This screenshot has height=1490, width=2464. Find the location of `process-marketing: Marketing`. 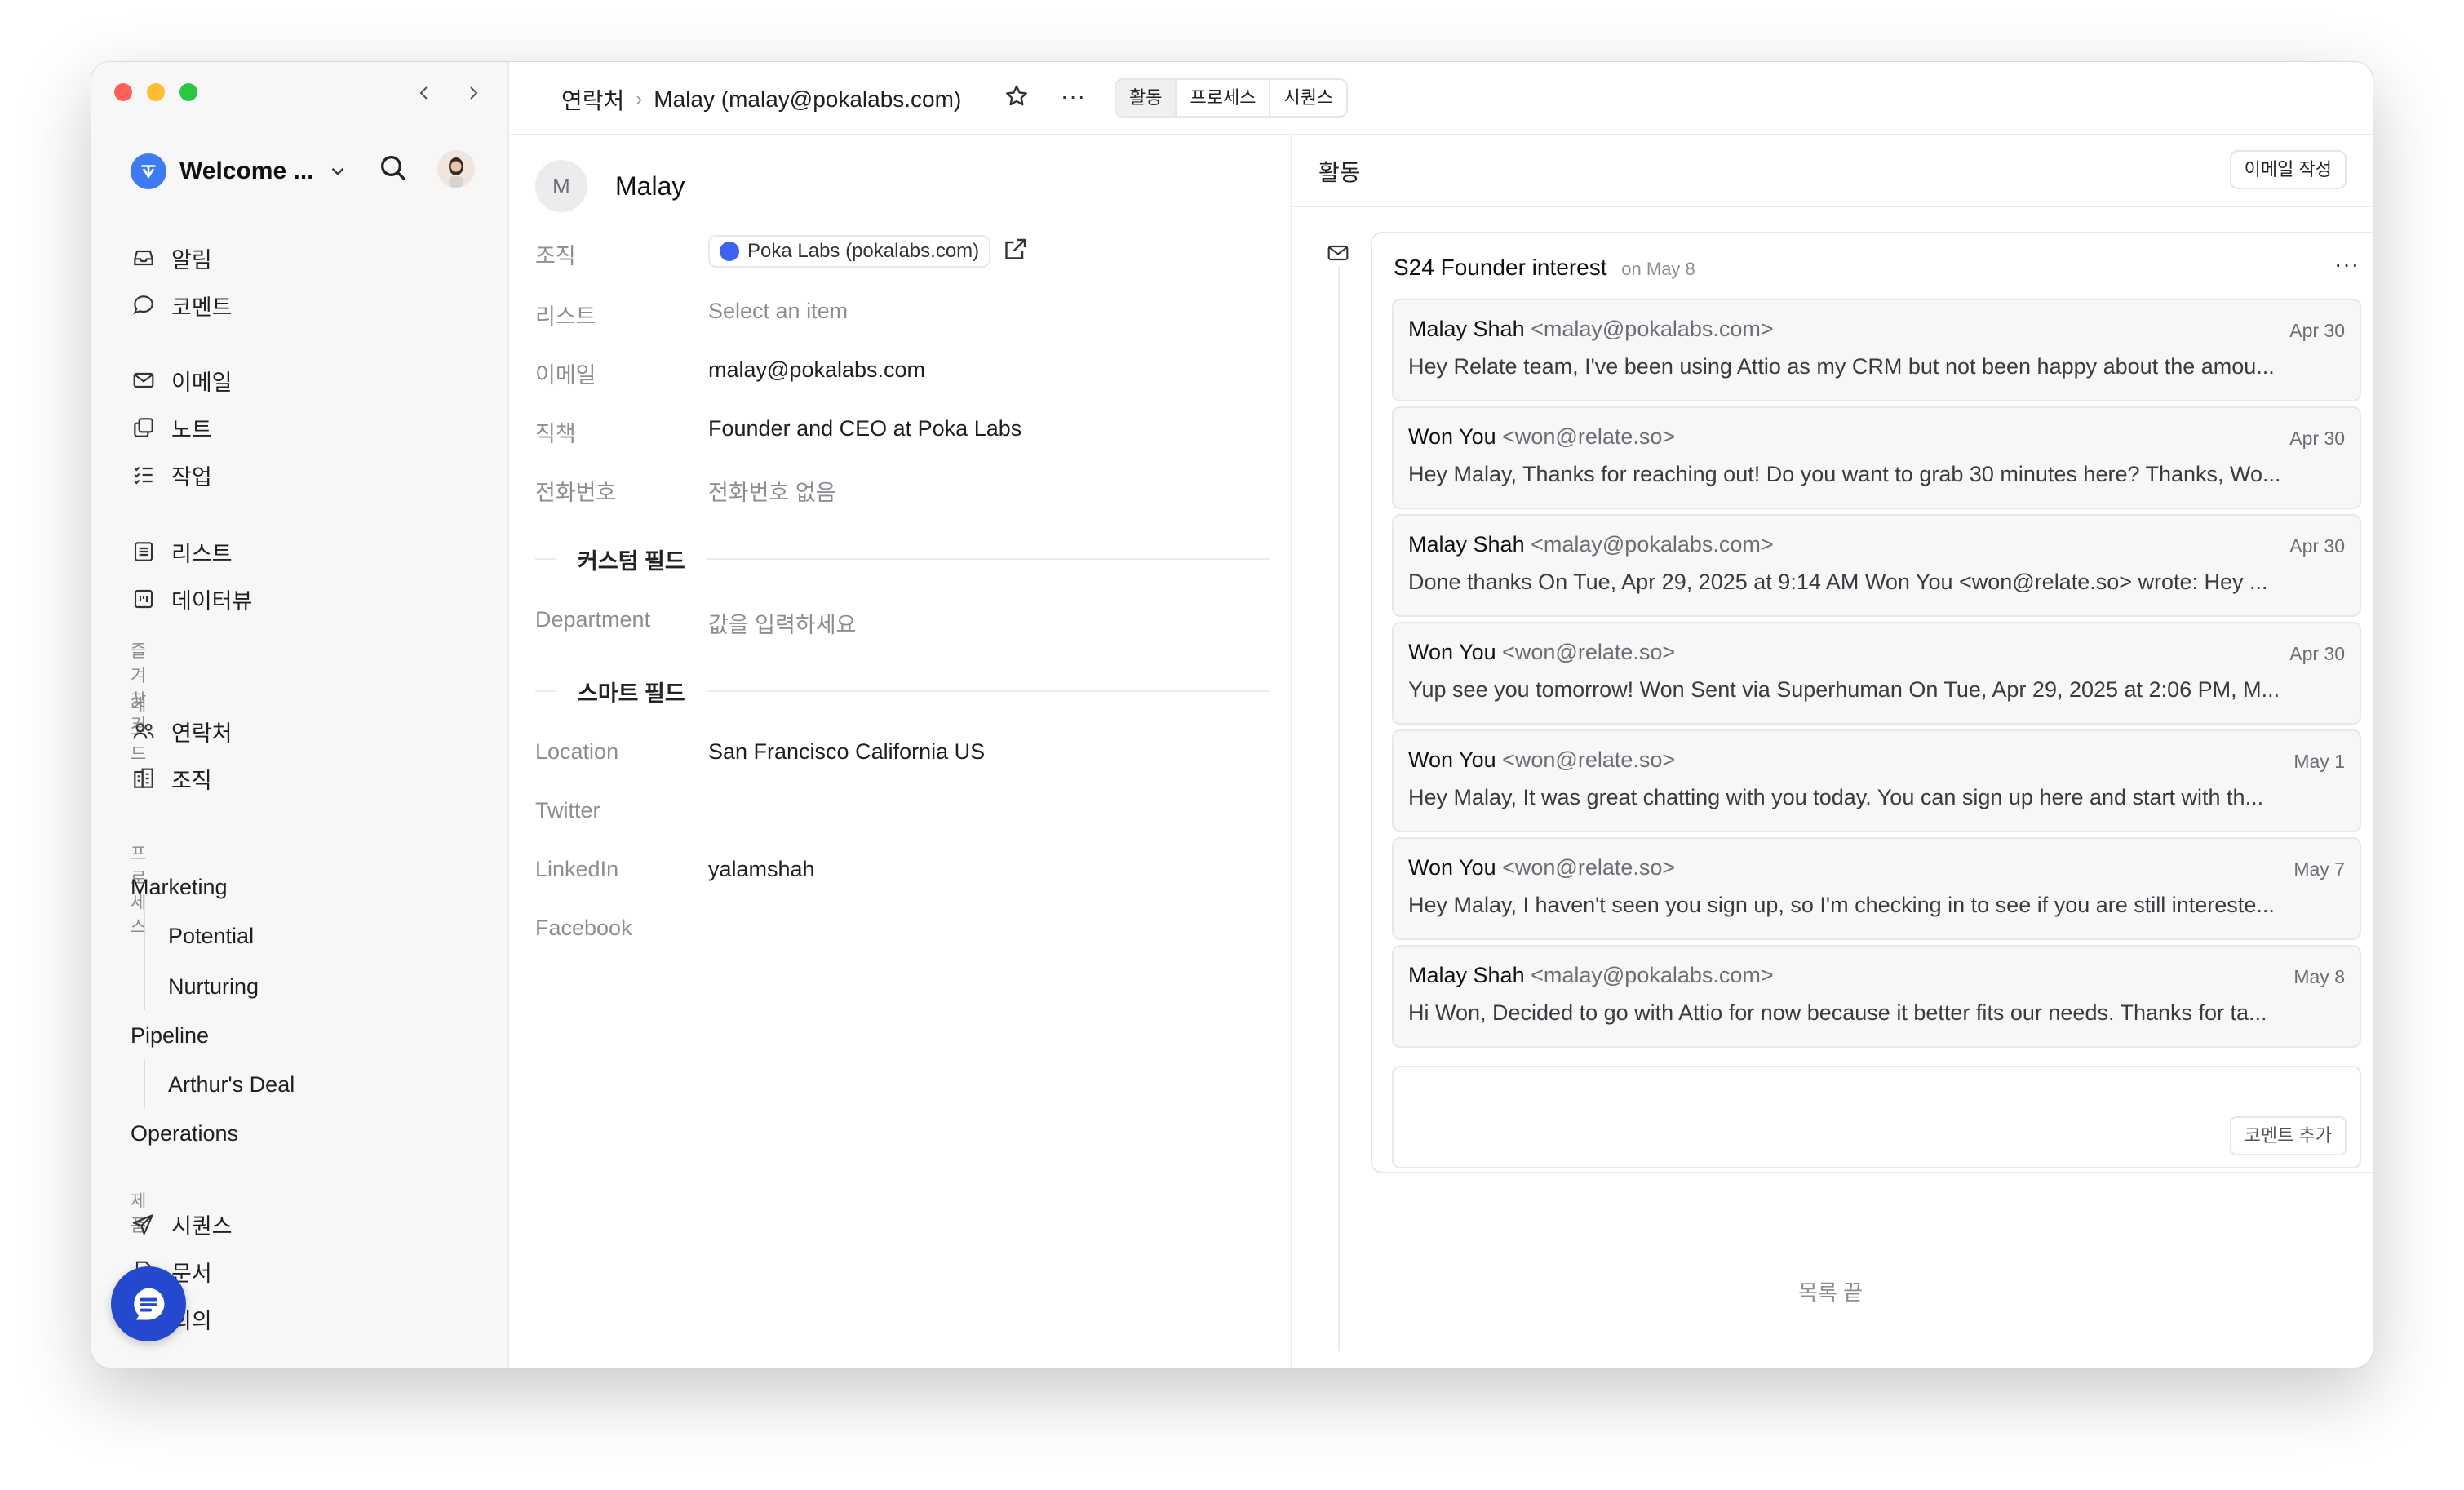

process-marketing: Marketing is located at coordinates (179, 887).